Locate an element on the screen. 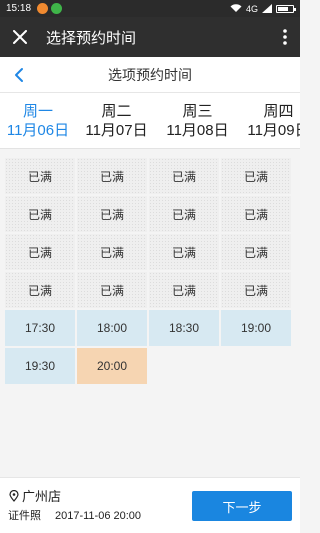  chevron-left-icon is located at coordinates (20, 75).